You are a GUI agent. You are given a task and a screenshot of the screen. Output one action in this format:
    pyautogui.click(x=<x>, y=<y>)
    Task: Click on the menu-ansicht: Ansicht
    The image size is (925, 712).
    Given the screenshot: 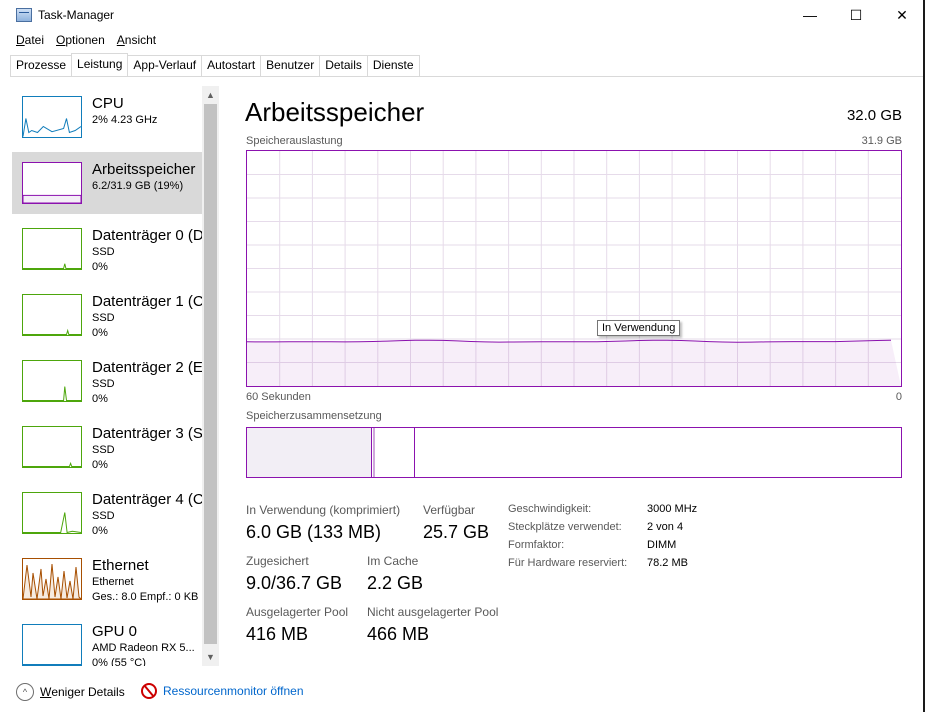 What is the action you would take?
    pyautogui.click(x=136, y=41)
    